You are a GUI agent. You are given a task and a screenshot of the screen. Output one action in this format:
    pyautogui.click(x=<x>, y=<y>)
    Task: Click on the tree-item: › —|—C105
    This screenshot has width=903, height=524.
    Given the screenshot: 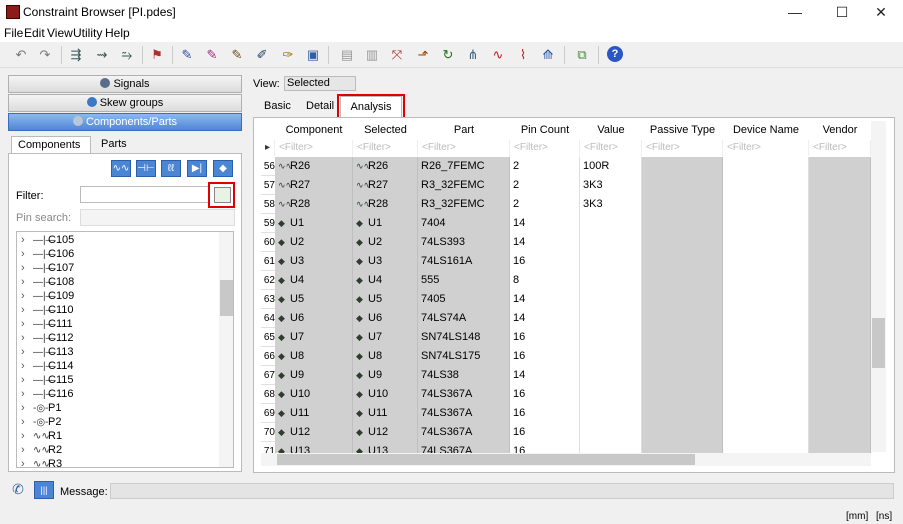 What is the action you would take?
    pyautogui.click(x=47, y=241)
    